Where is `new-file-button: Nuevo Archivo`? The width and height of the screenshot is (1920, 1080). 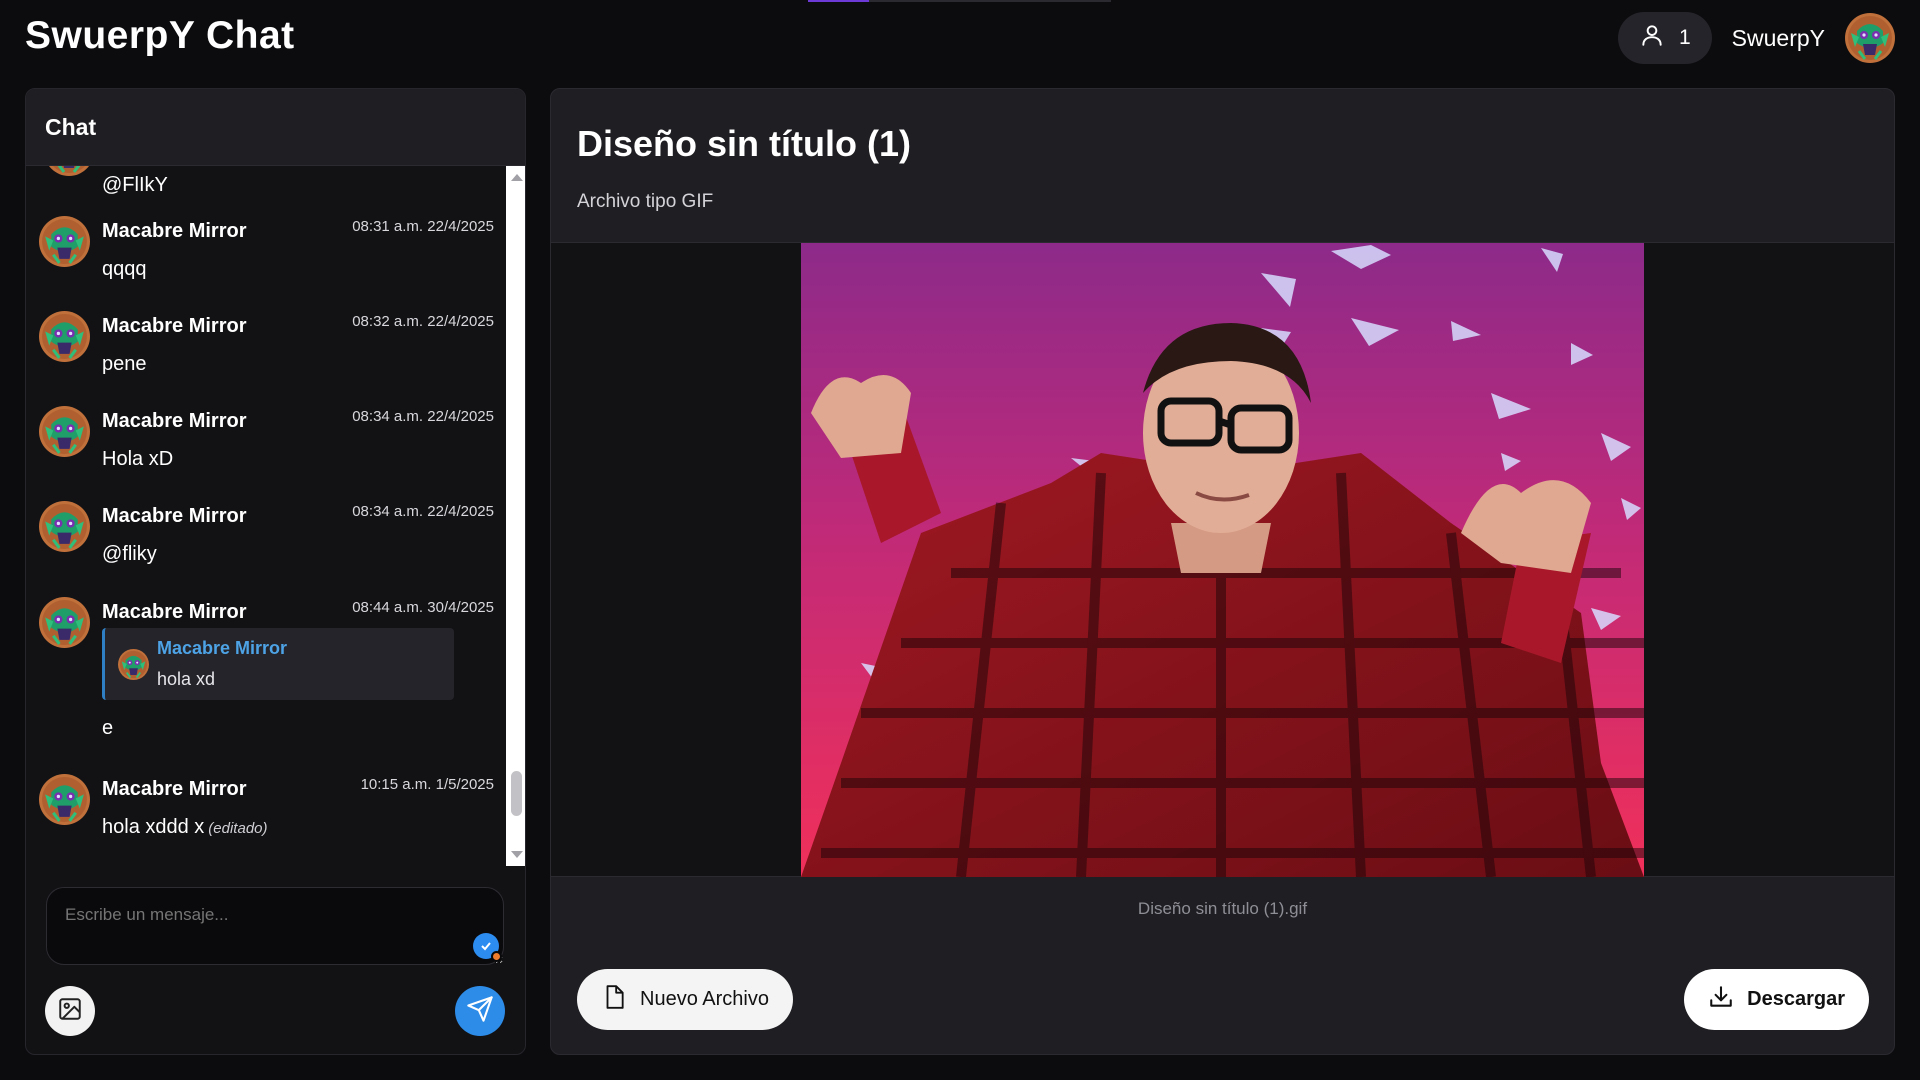
new-file-button: Nuevo Archivo is located at coordinates (685, 999).